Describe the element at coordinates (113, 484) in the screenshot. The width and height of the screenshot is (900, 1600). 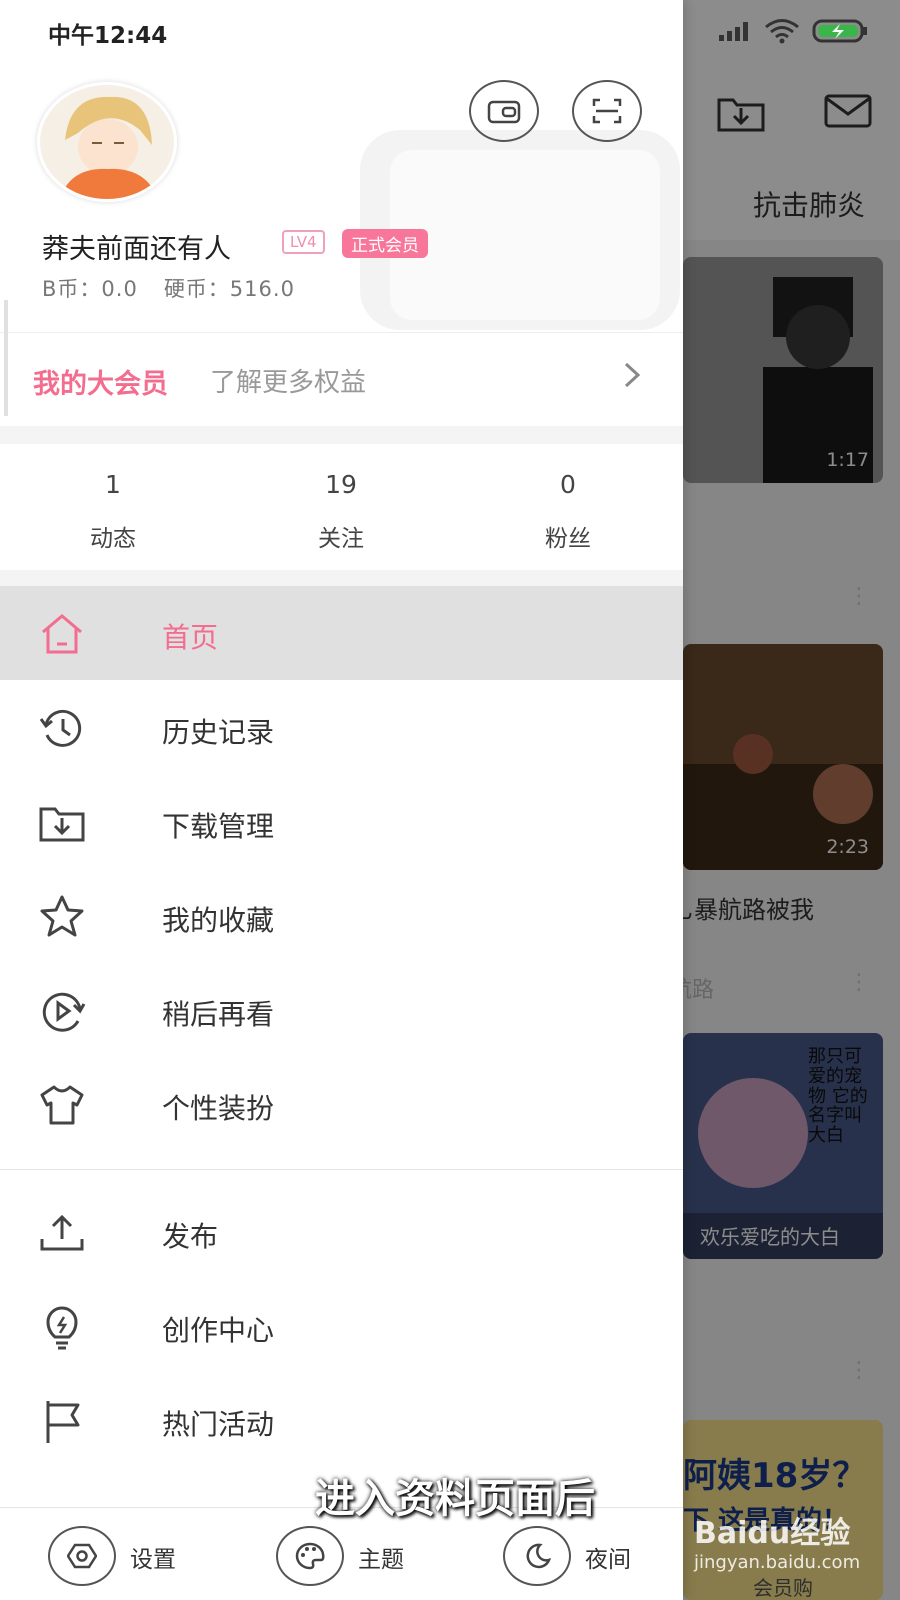
I see `stat-number: 1` at that location.